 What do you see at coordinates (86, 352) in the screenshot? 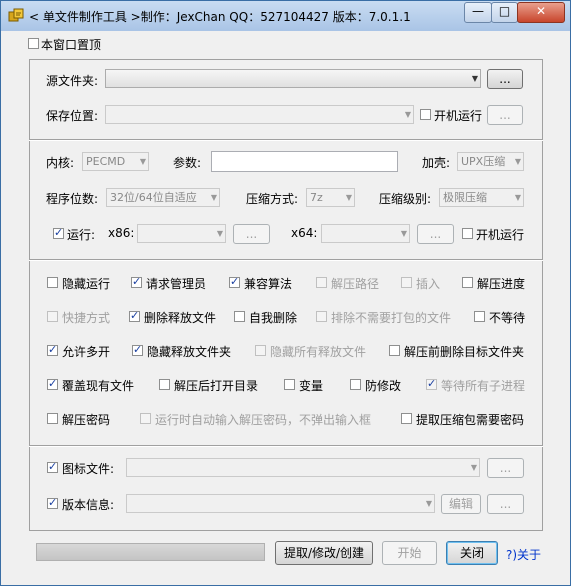
I see `allow-multi-label: 允许多开` at bounding box center [86, 352].